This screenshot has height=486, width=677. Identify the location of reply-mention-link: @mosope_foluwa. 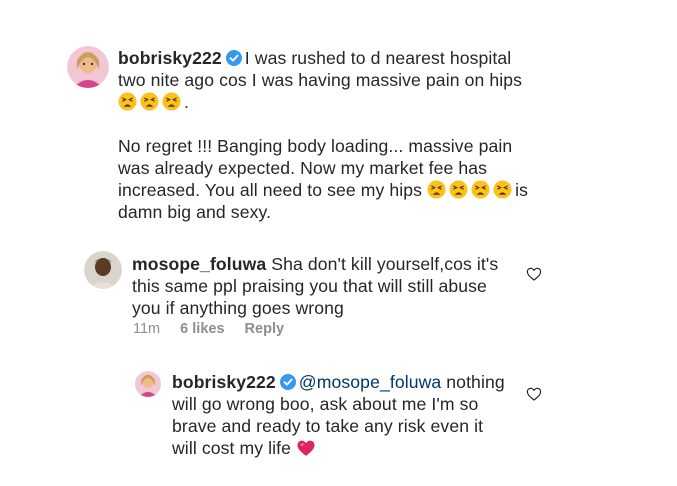
(370, 382).